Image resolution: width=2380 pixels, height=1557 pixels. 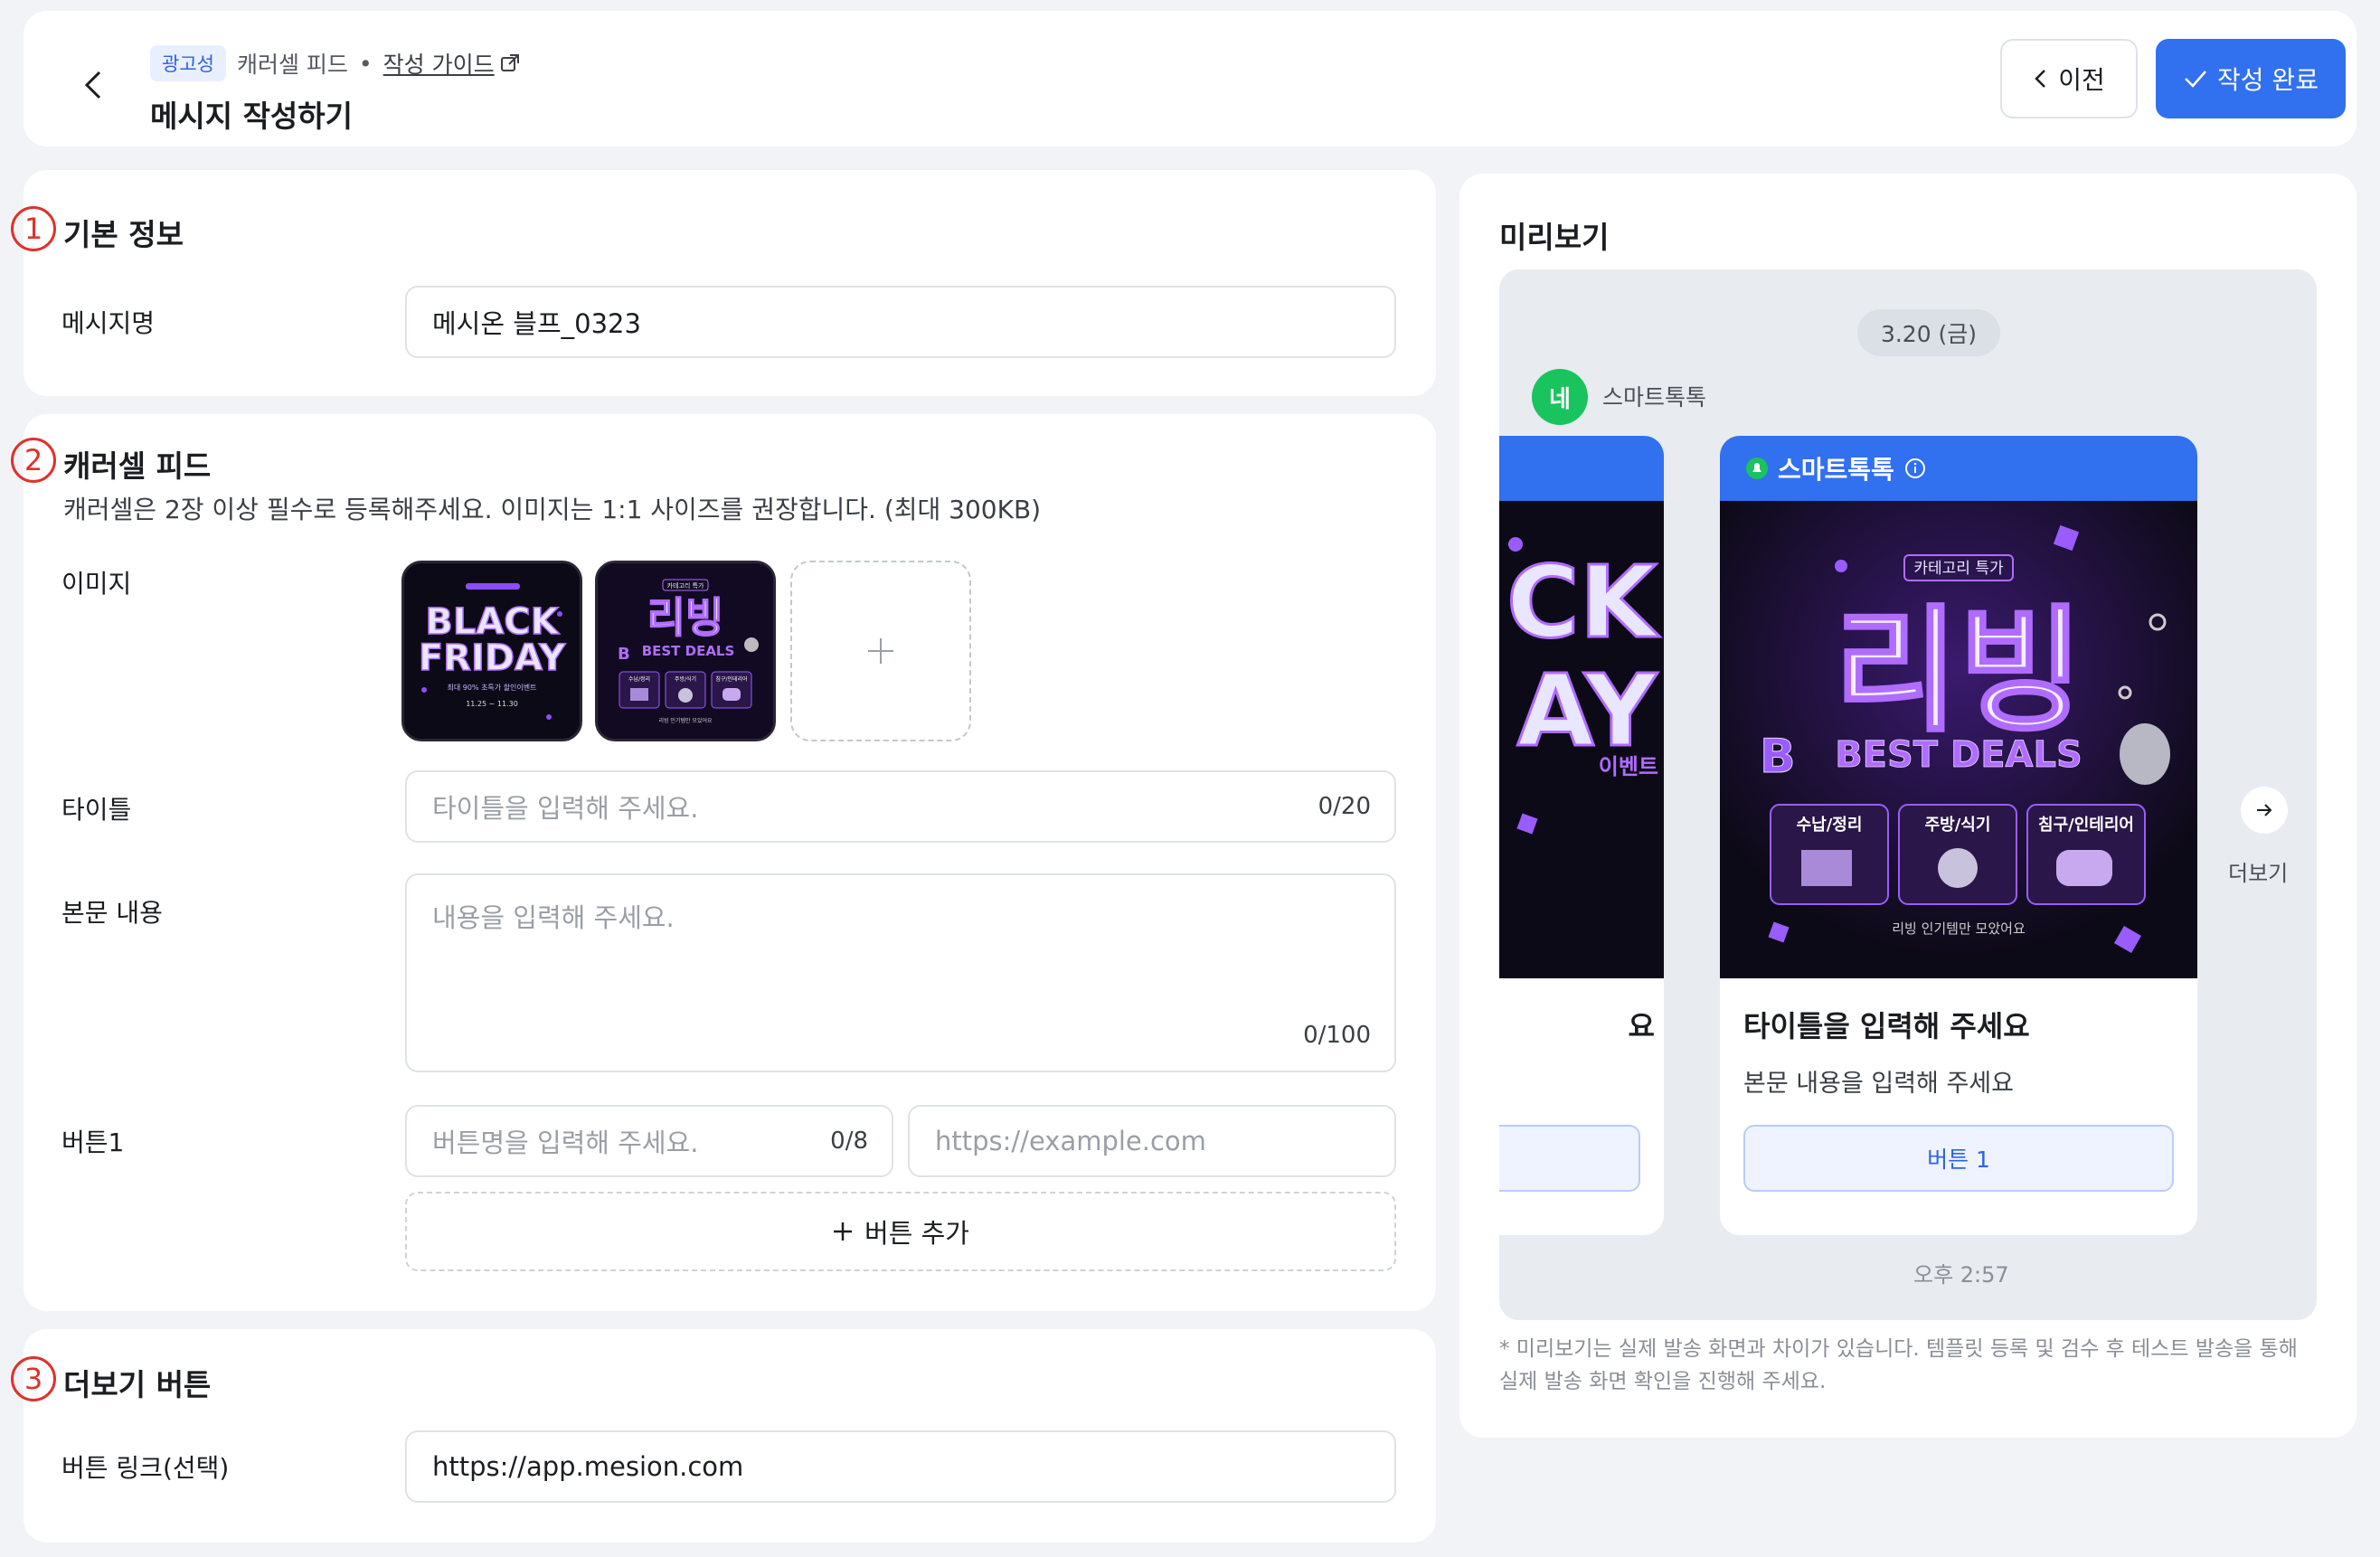 I want to click on black-friday-preview-image: CK AY 이벤트, so click(x=1581, y=740).